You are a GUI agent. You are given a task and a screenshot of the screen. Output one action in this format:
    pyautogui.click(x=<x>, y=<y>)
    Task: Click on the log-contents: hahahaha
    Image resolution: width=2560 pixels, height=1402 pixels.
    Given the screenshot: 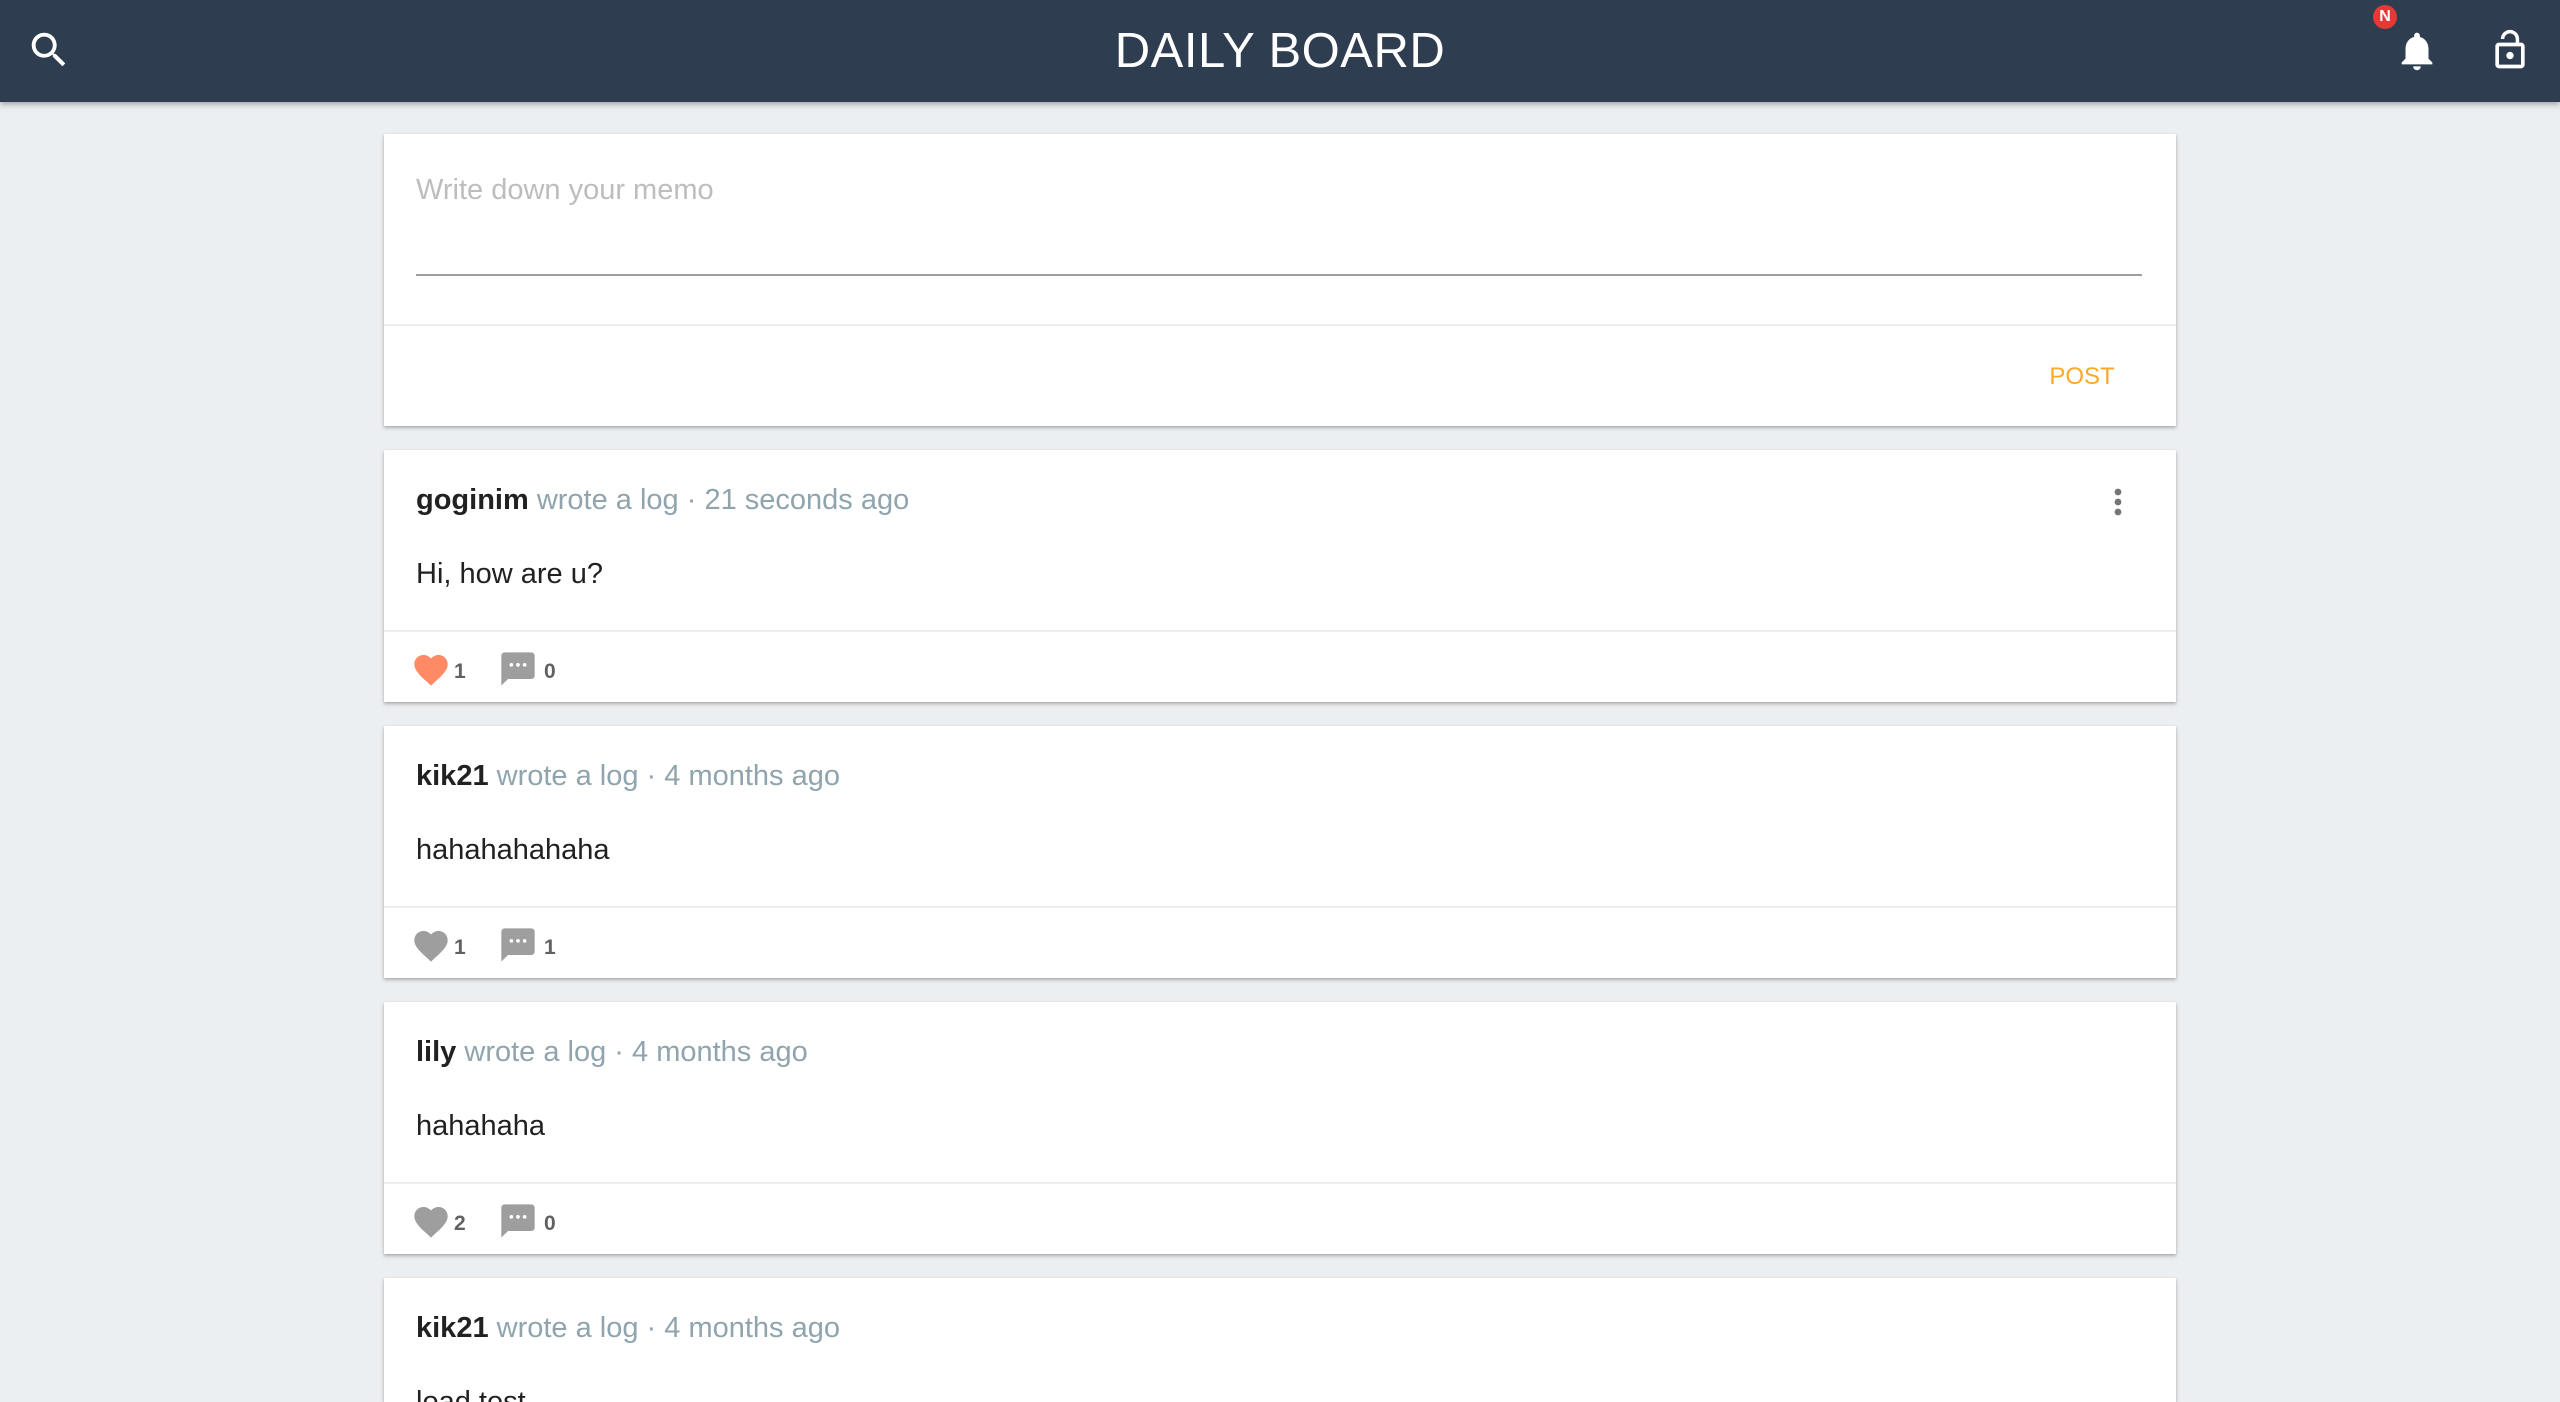 What is the action you would take?
    pyautogui.click(x=481, y=1126)
    